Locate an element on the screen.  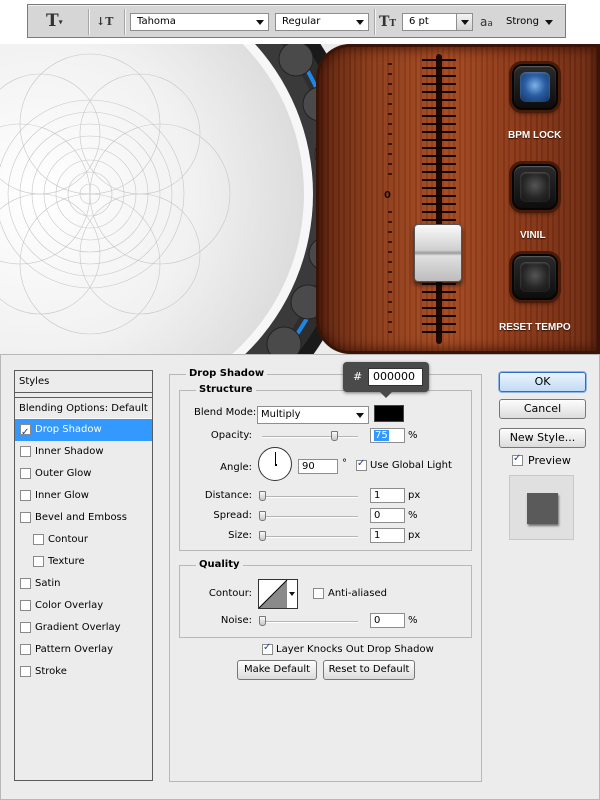
pitch-fader-scale is located at coordinates (422, 199).